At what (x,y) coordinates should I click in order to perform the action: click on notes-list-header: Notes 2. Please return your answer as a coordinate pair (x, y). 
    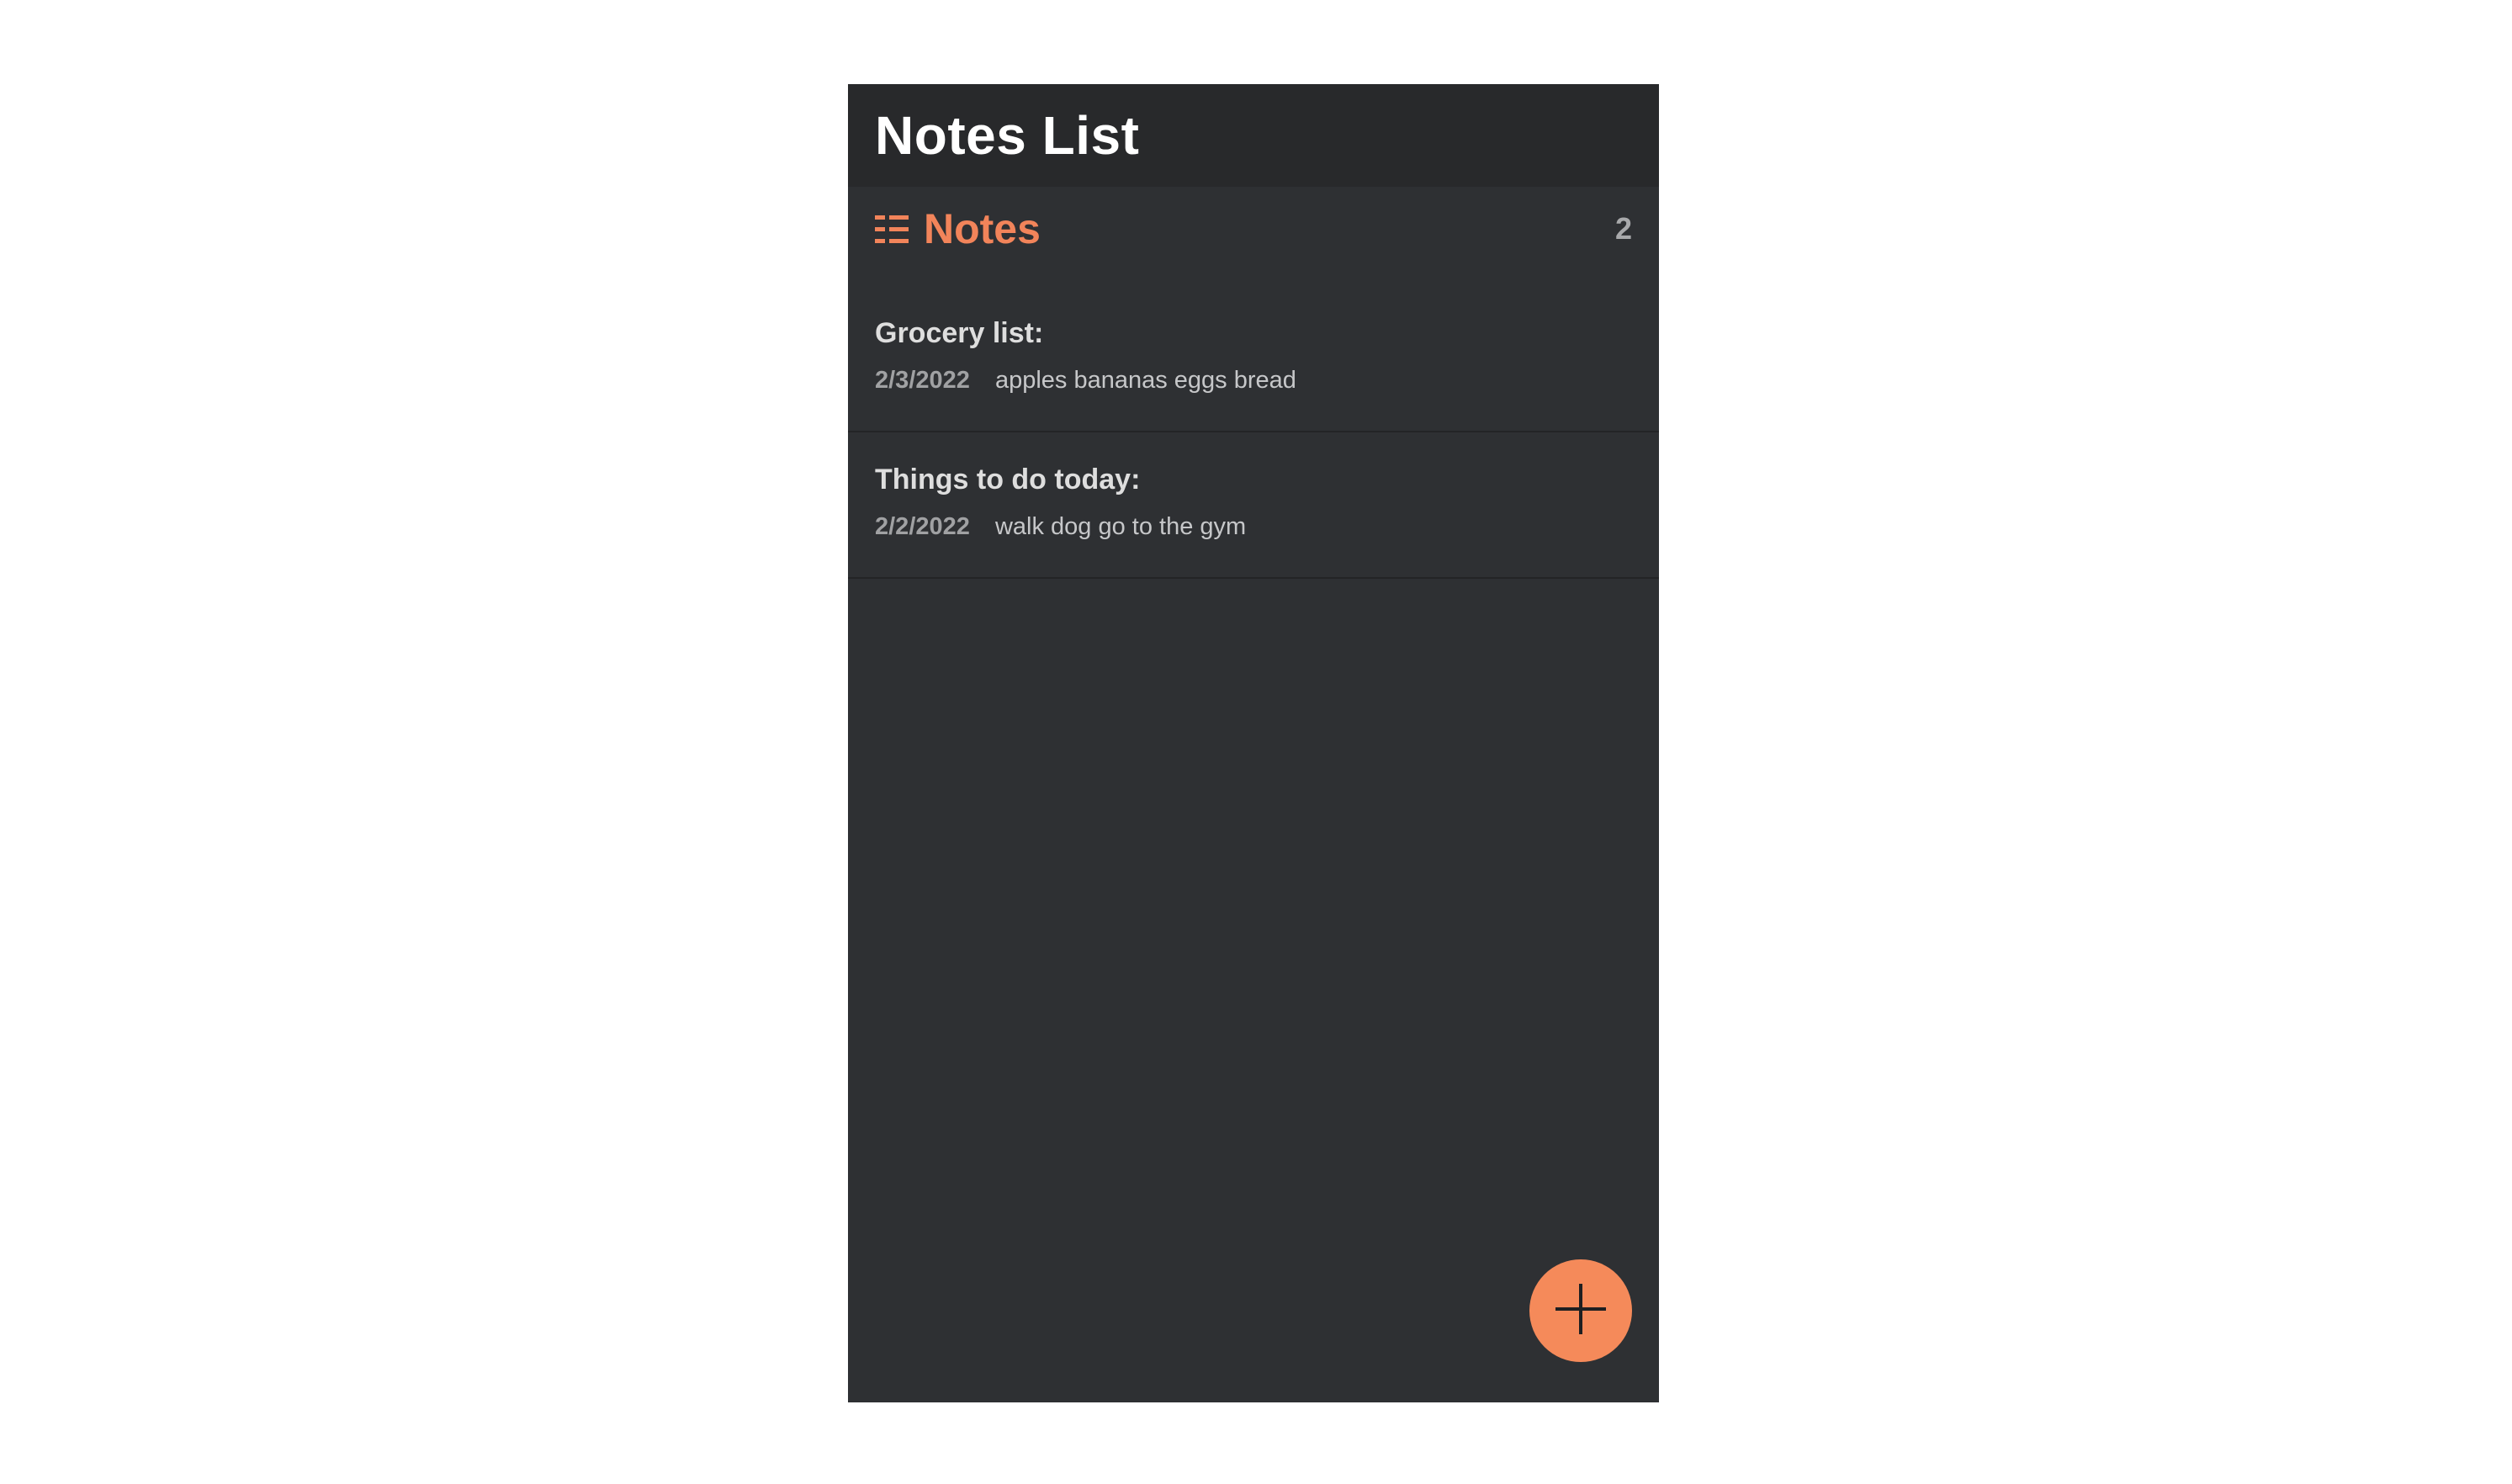
    Looking at the image, I should click on (1253, 229).